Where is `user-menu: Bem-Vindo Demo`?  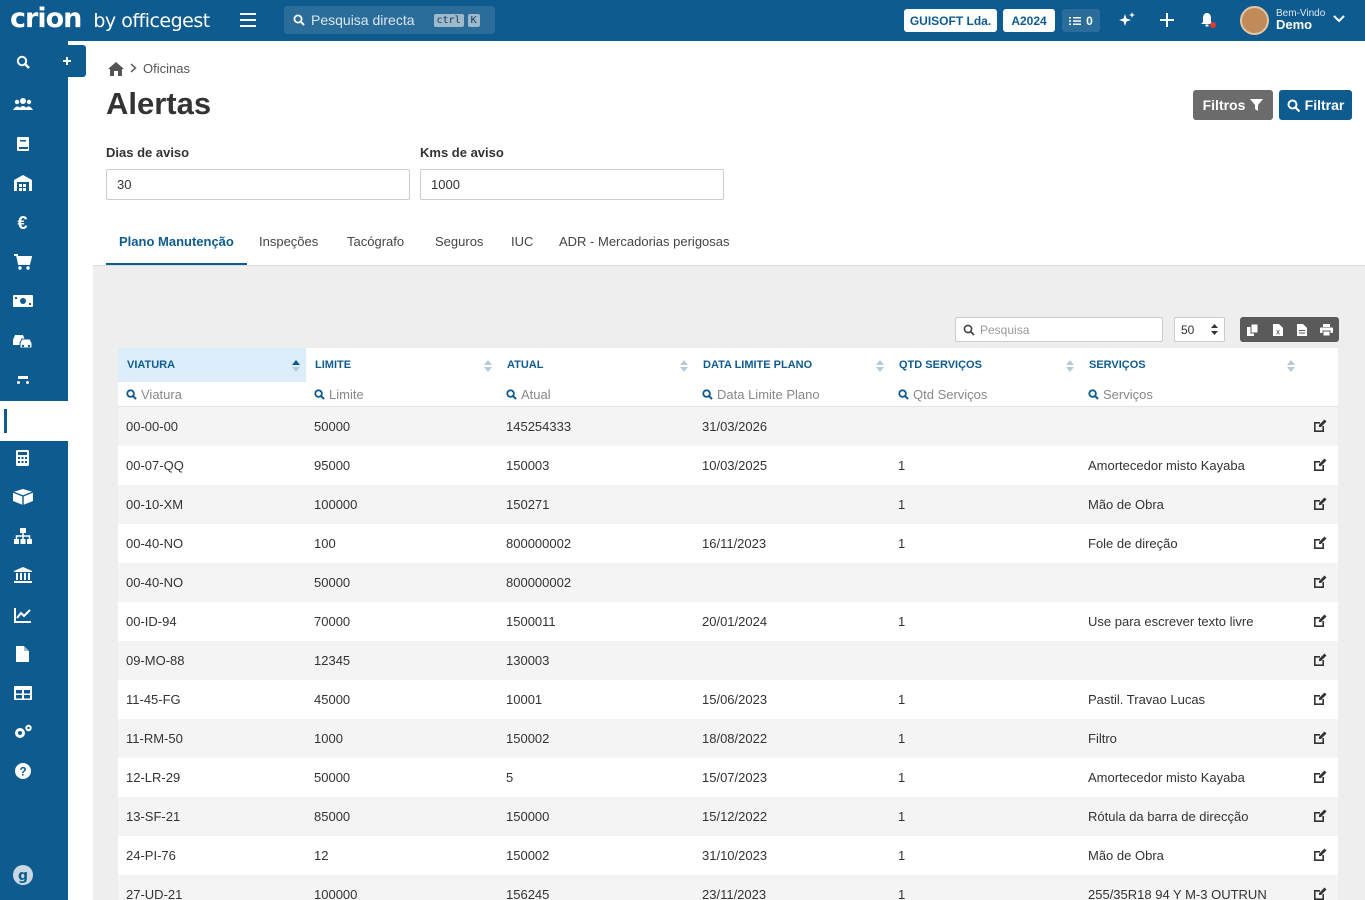
user-menu: Bem-Vindo Demo is located at coordinates (1300, 19).